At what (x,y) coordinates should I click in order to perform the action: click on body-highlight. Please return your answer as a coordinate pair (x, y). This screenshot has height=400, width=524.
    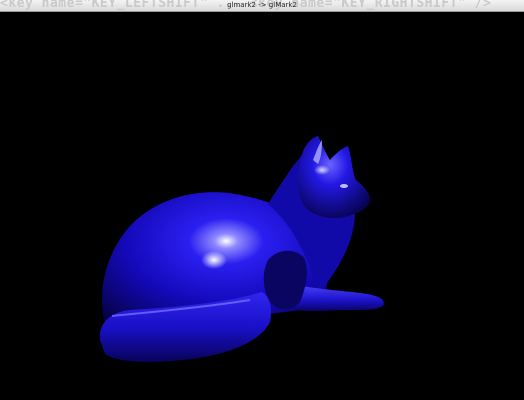
    Looking at the image, I should click on (214, 260).